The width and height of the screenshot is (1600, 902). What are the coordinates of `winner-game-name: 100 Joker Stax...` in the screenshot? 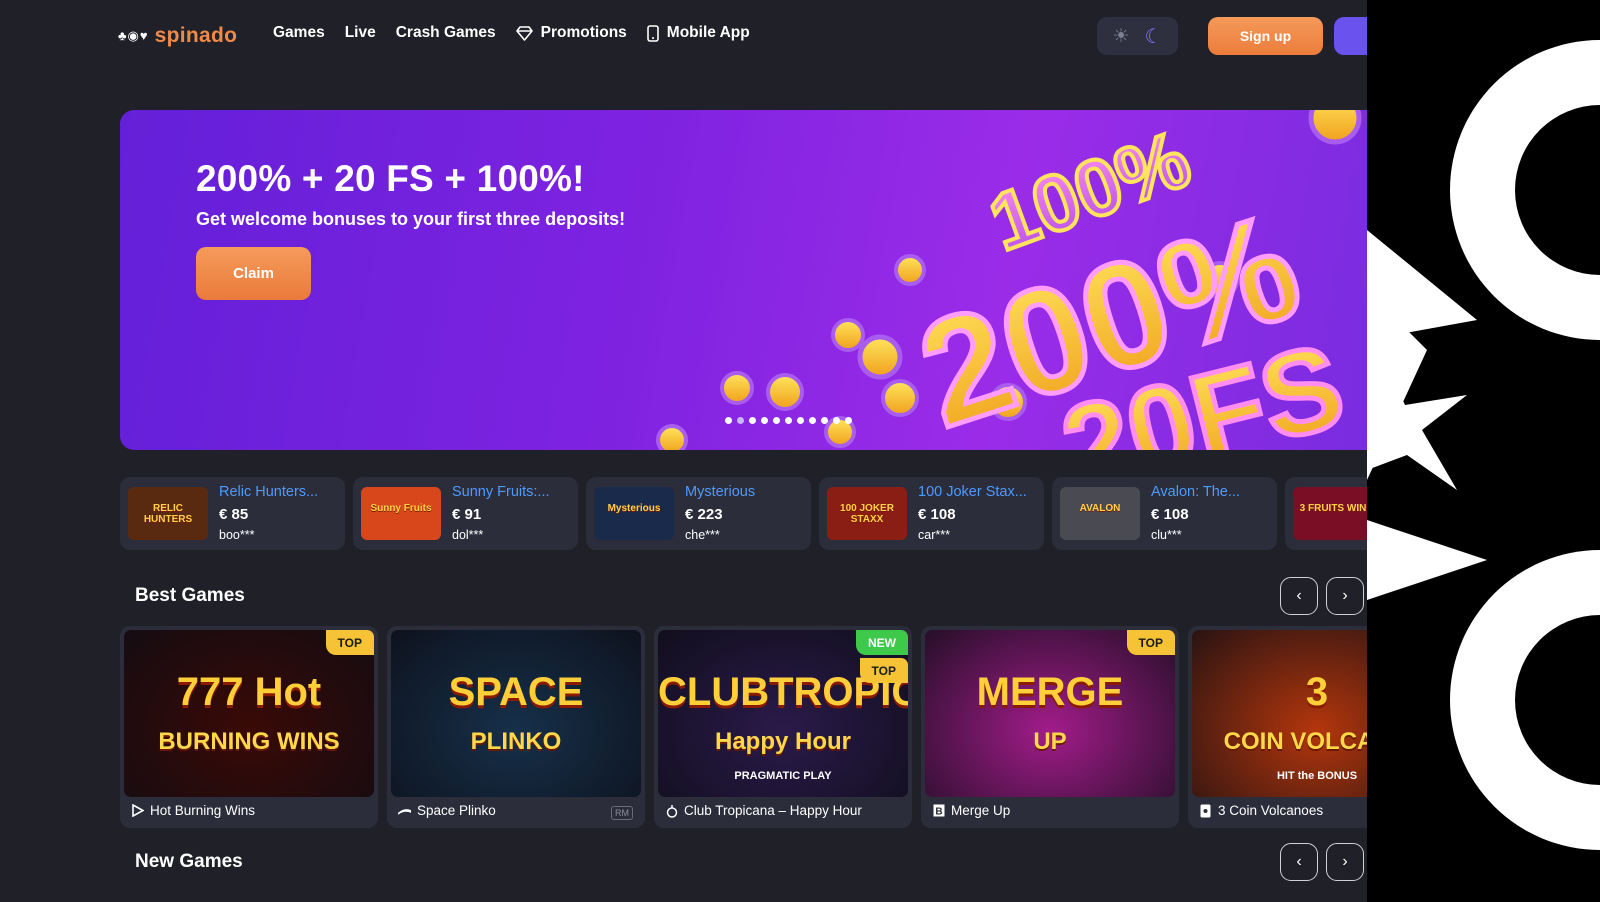 It's located at (978, 492).